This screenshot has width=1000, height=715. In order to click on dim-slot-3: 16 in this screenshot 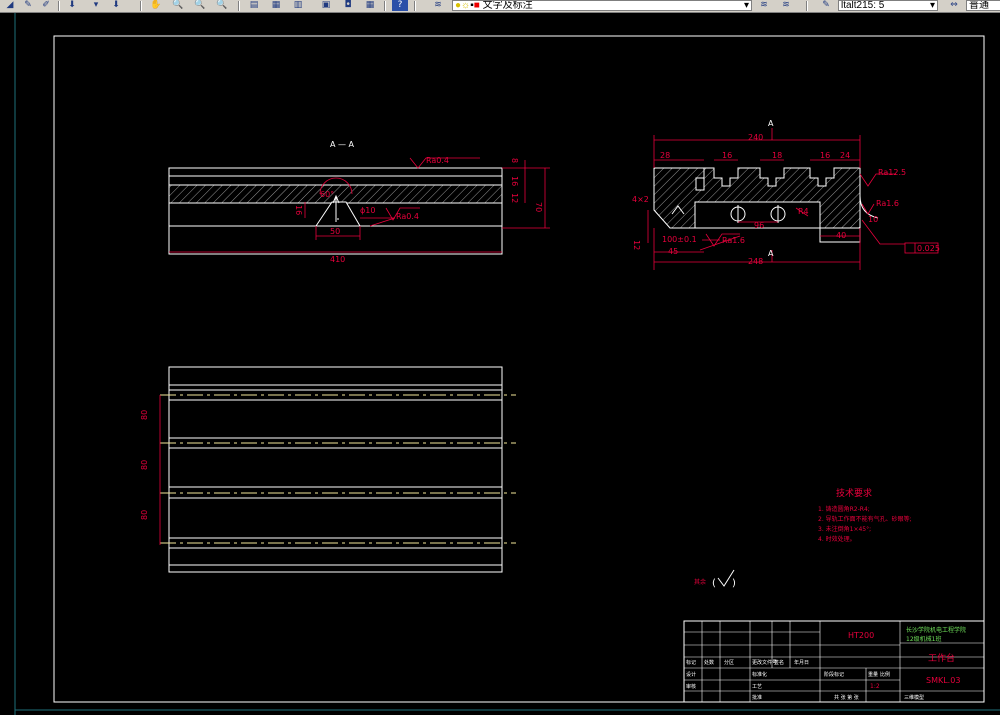, I will do `click(825, 155)`.